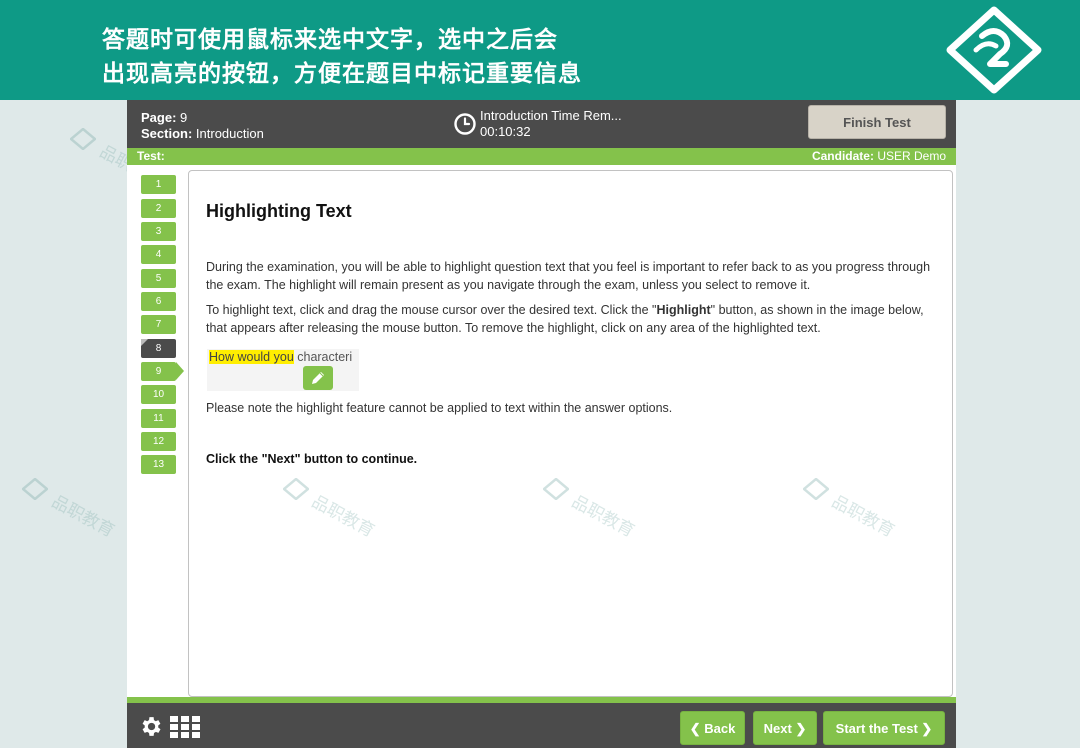 Image resolution: width=1080 pixels, height=748 pixels. Describe the element at coordinates (184, 117) in the screenshot. I see `page-value: 9` at that location.